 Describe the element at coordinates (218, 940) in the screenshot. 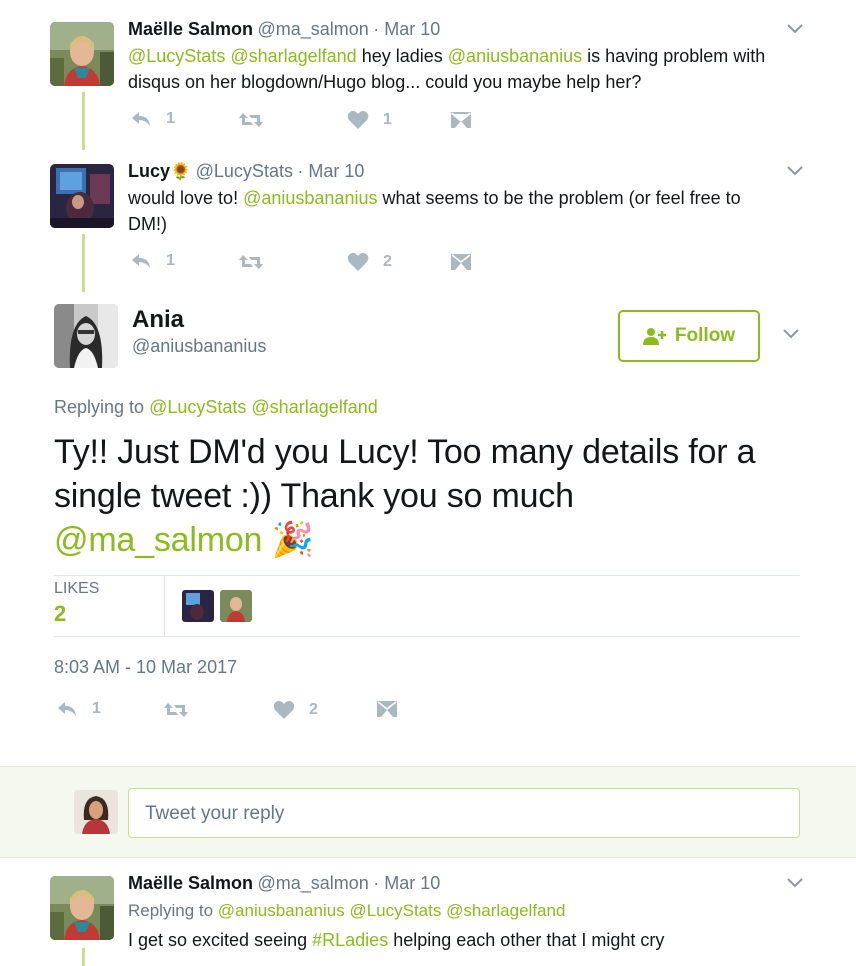

I see `tweet-text-part: I get so excited seeing` at that location.